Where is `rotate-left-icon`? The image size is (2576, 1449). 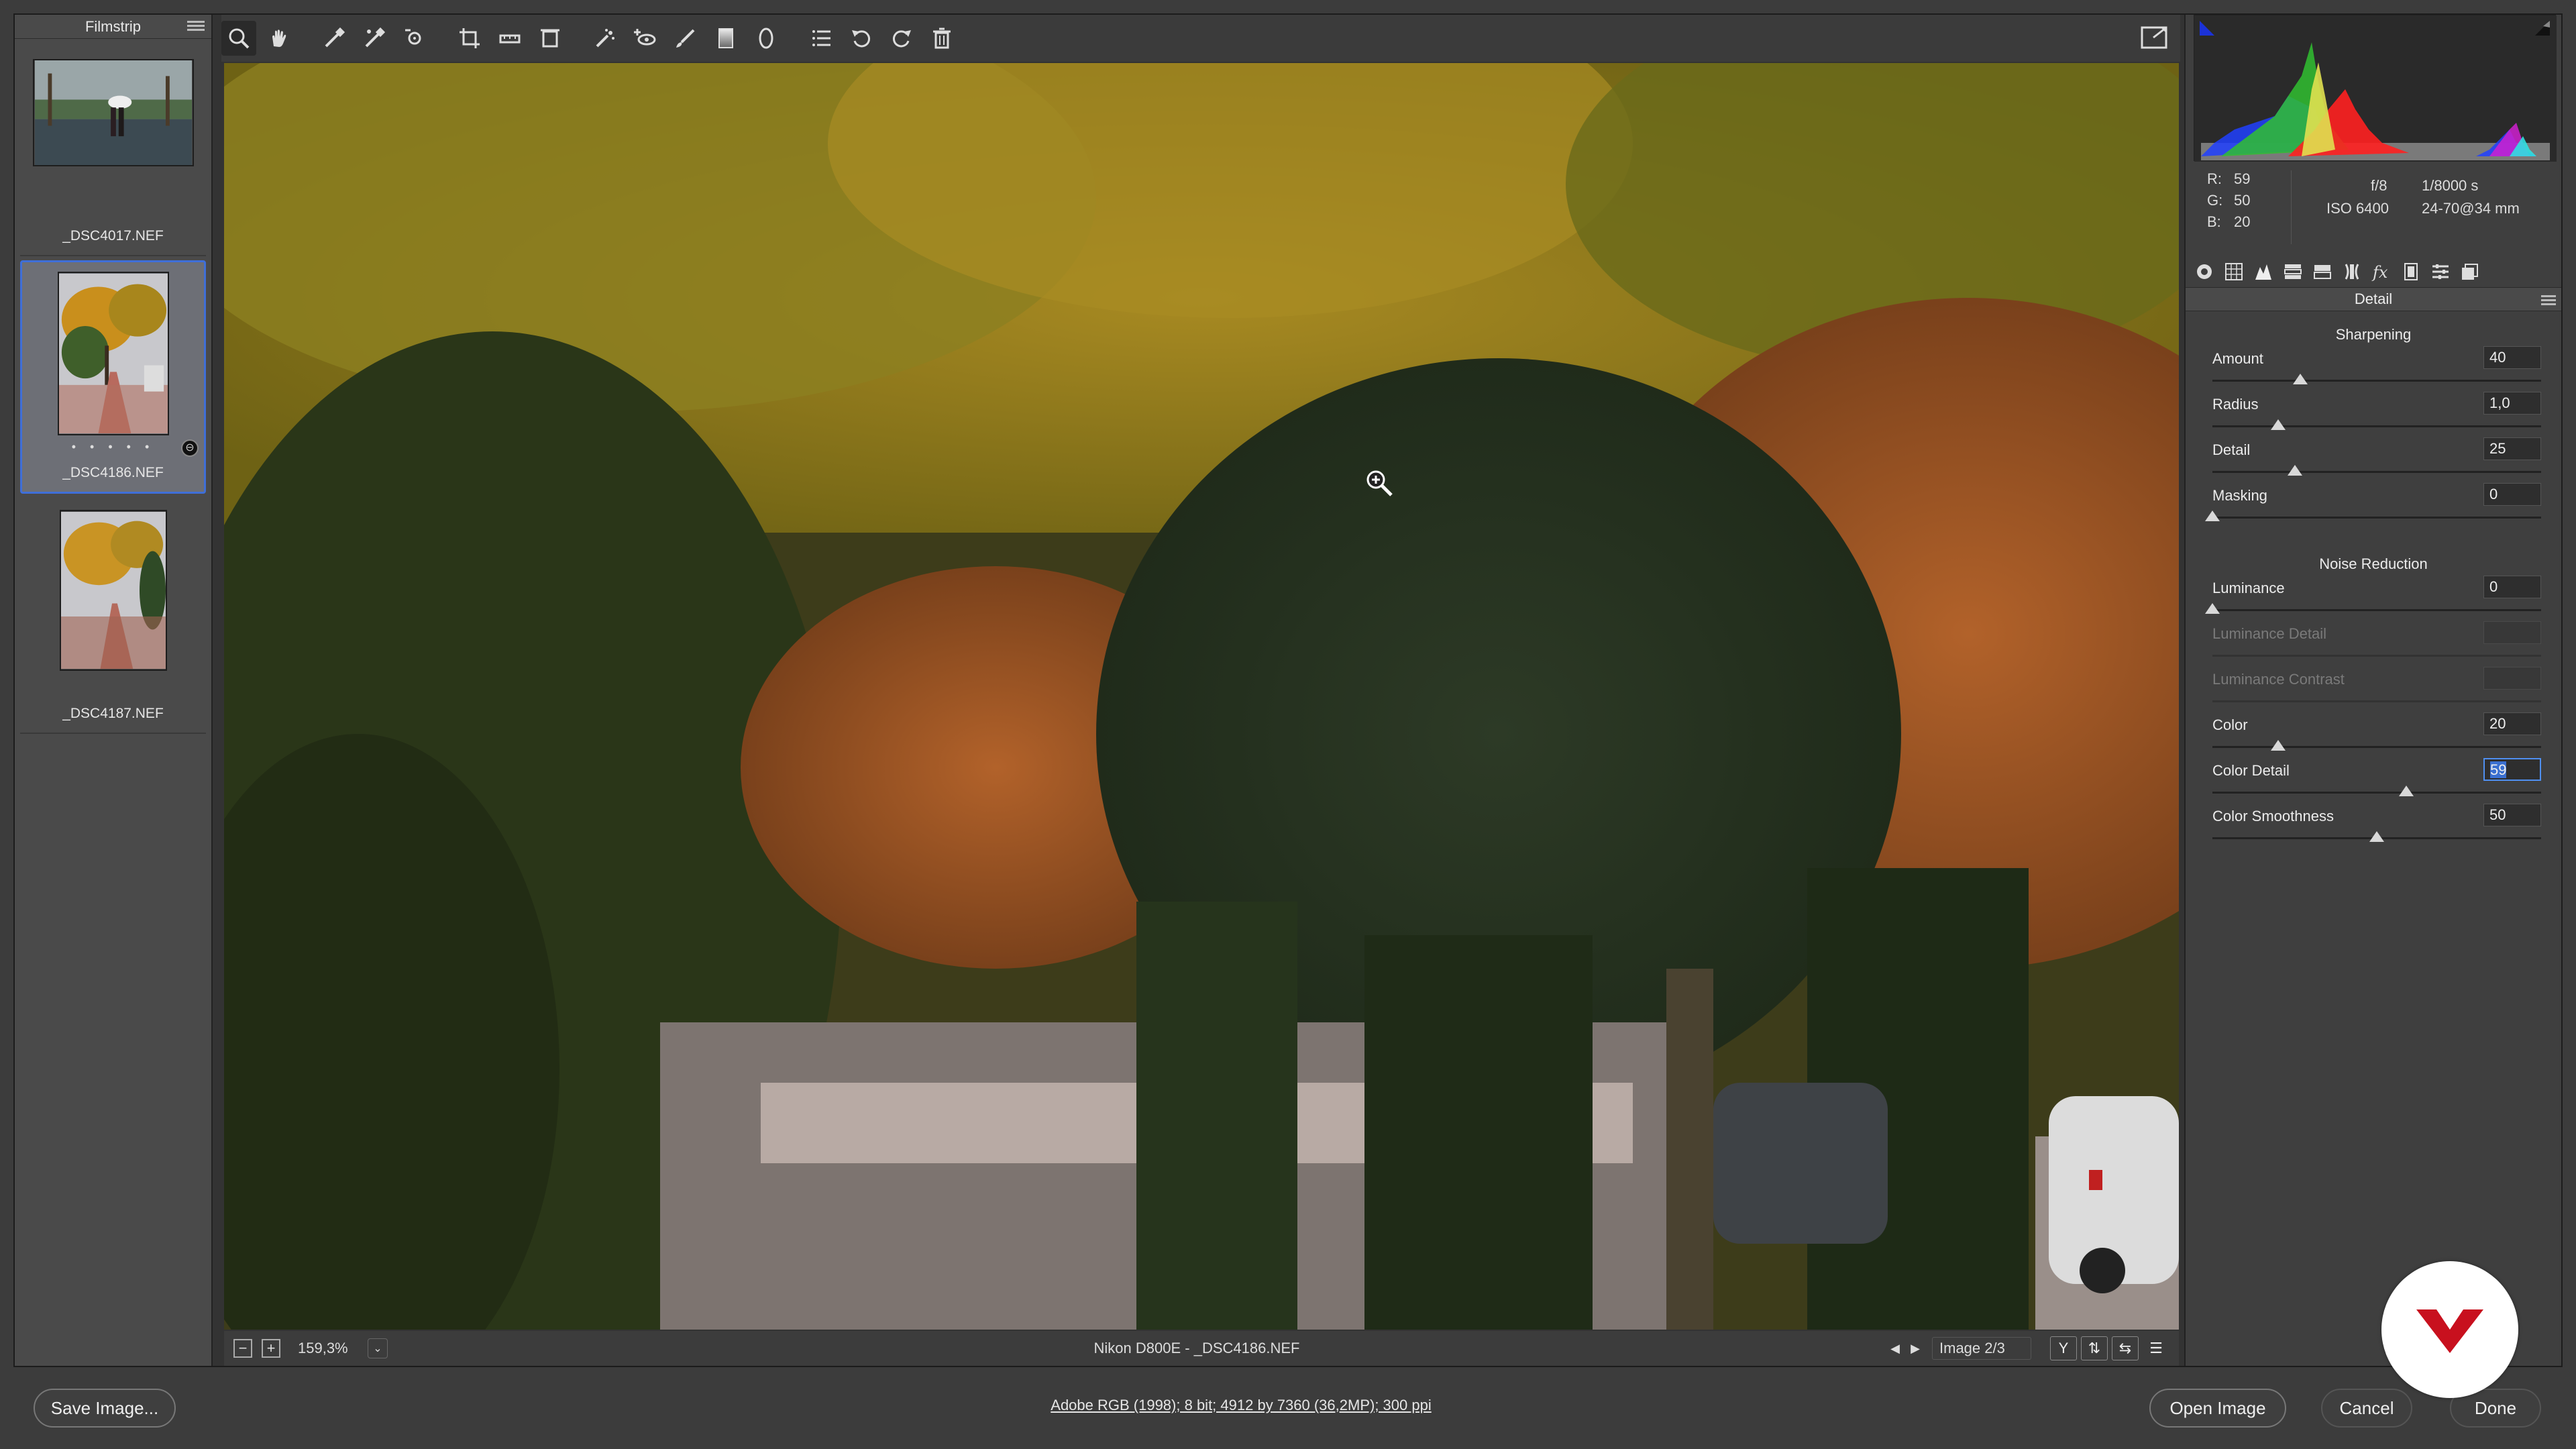 rotate-left-icon is located at coordinates (861, 38).